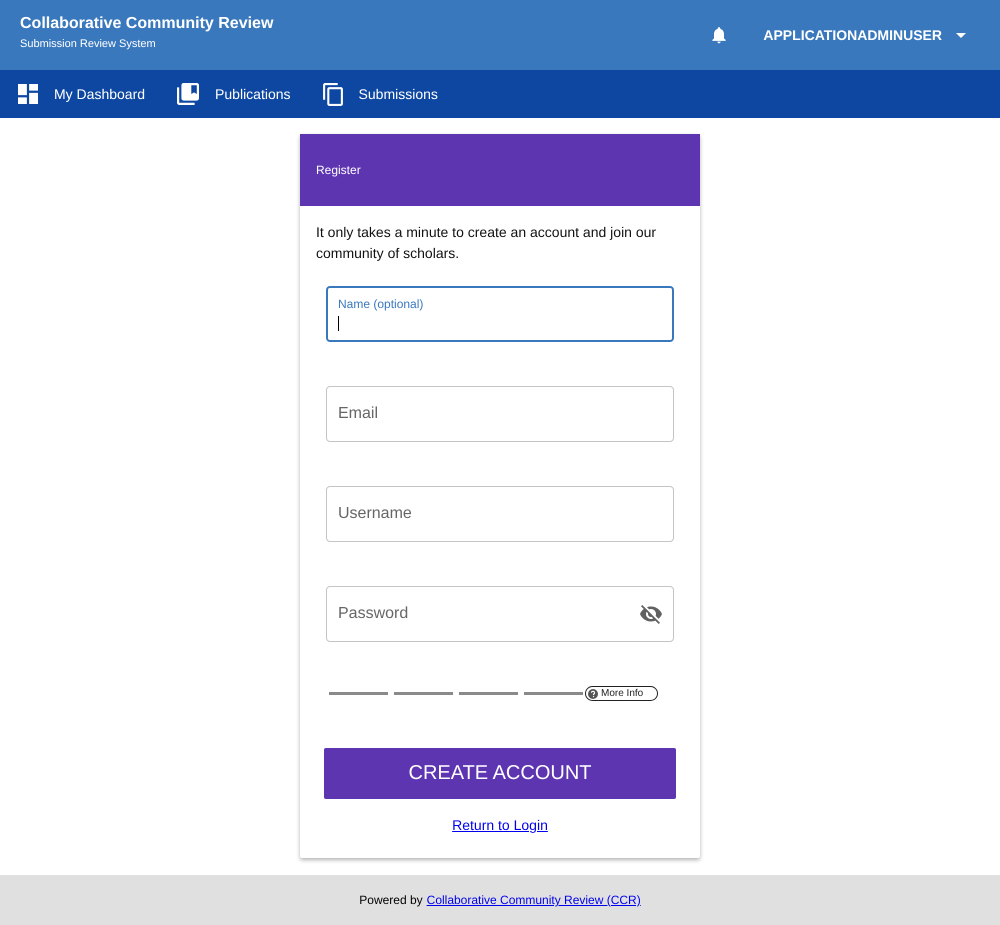  Describe the element at coordinates (234, 94) in the screenshot. I see `nav-link: Publications` at that location.